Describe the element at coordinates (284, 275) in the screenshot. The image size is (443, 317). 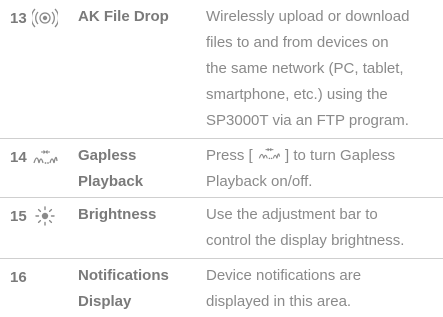
I see `description-line: Device notifications are` at that location.